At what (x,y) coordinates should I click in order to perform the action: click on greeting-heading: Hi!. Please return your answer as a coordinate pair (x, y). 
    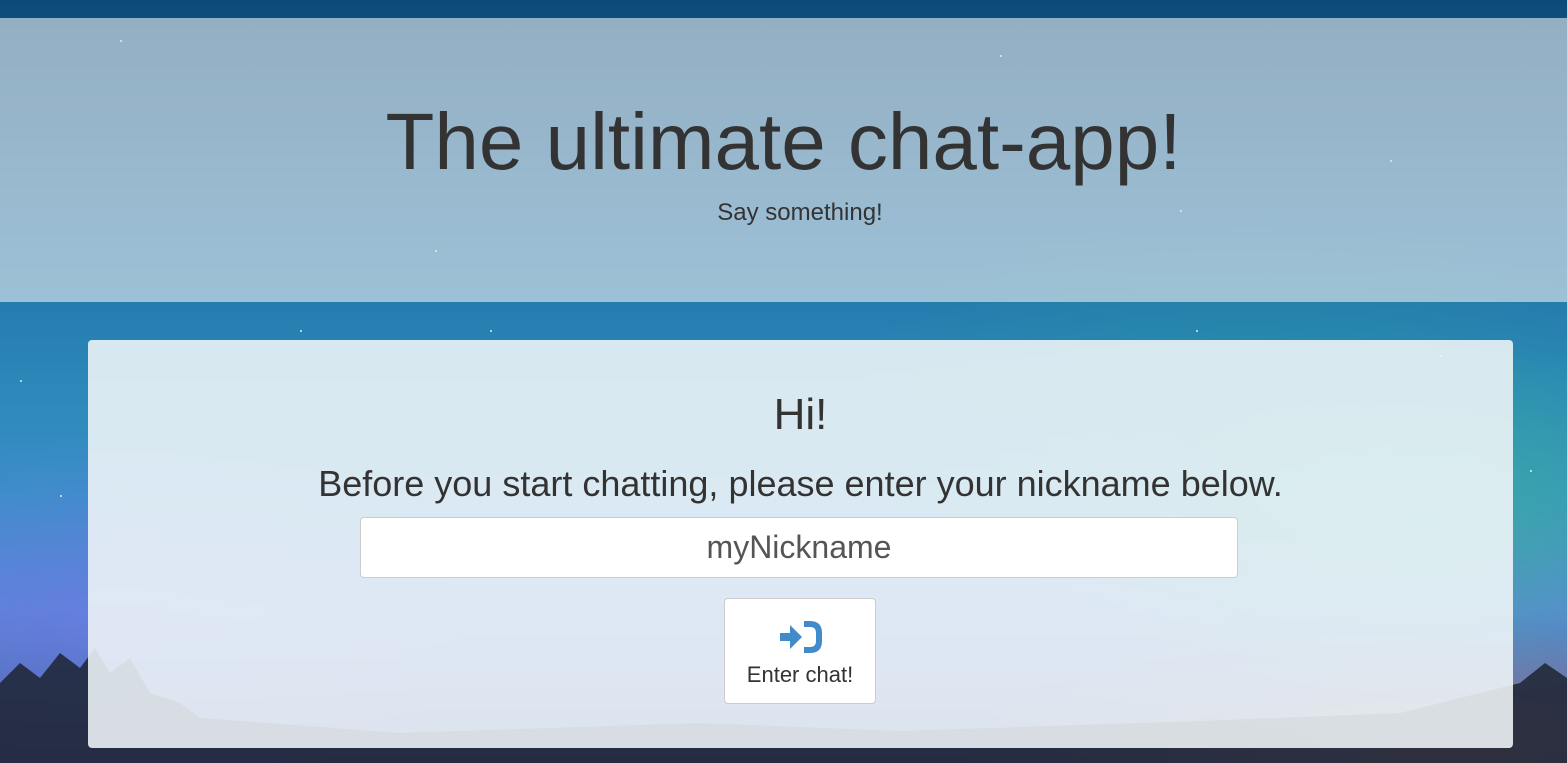
    Looking at the image, I should click on (800, 414).